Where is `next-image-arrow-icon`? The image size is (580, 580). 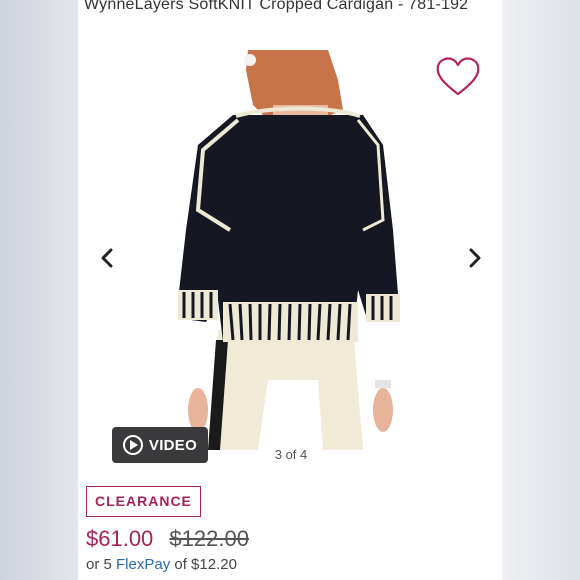 next-image-arrow-icon is located at coordinates (474, 258).